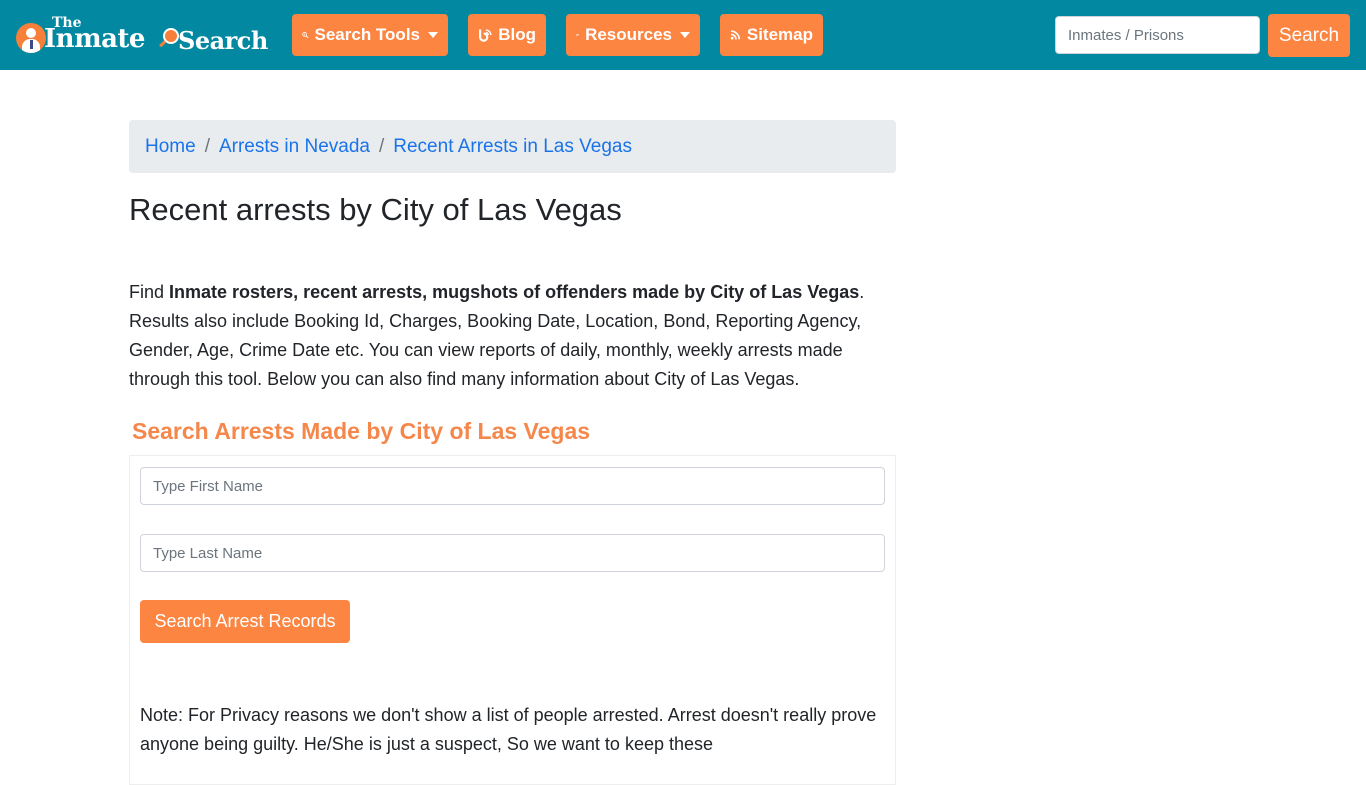 The height and width of the screenshot is (785, 1366). Describe the element at coordinates (1309, 35) in the screenshot. I see `header-search-button: Search` at that location.